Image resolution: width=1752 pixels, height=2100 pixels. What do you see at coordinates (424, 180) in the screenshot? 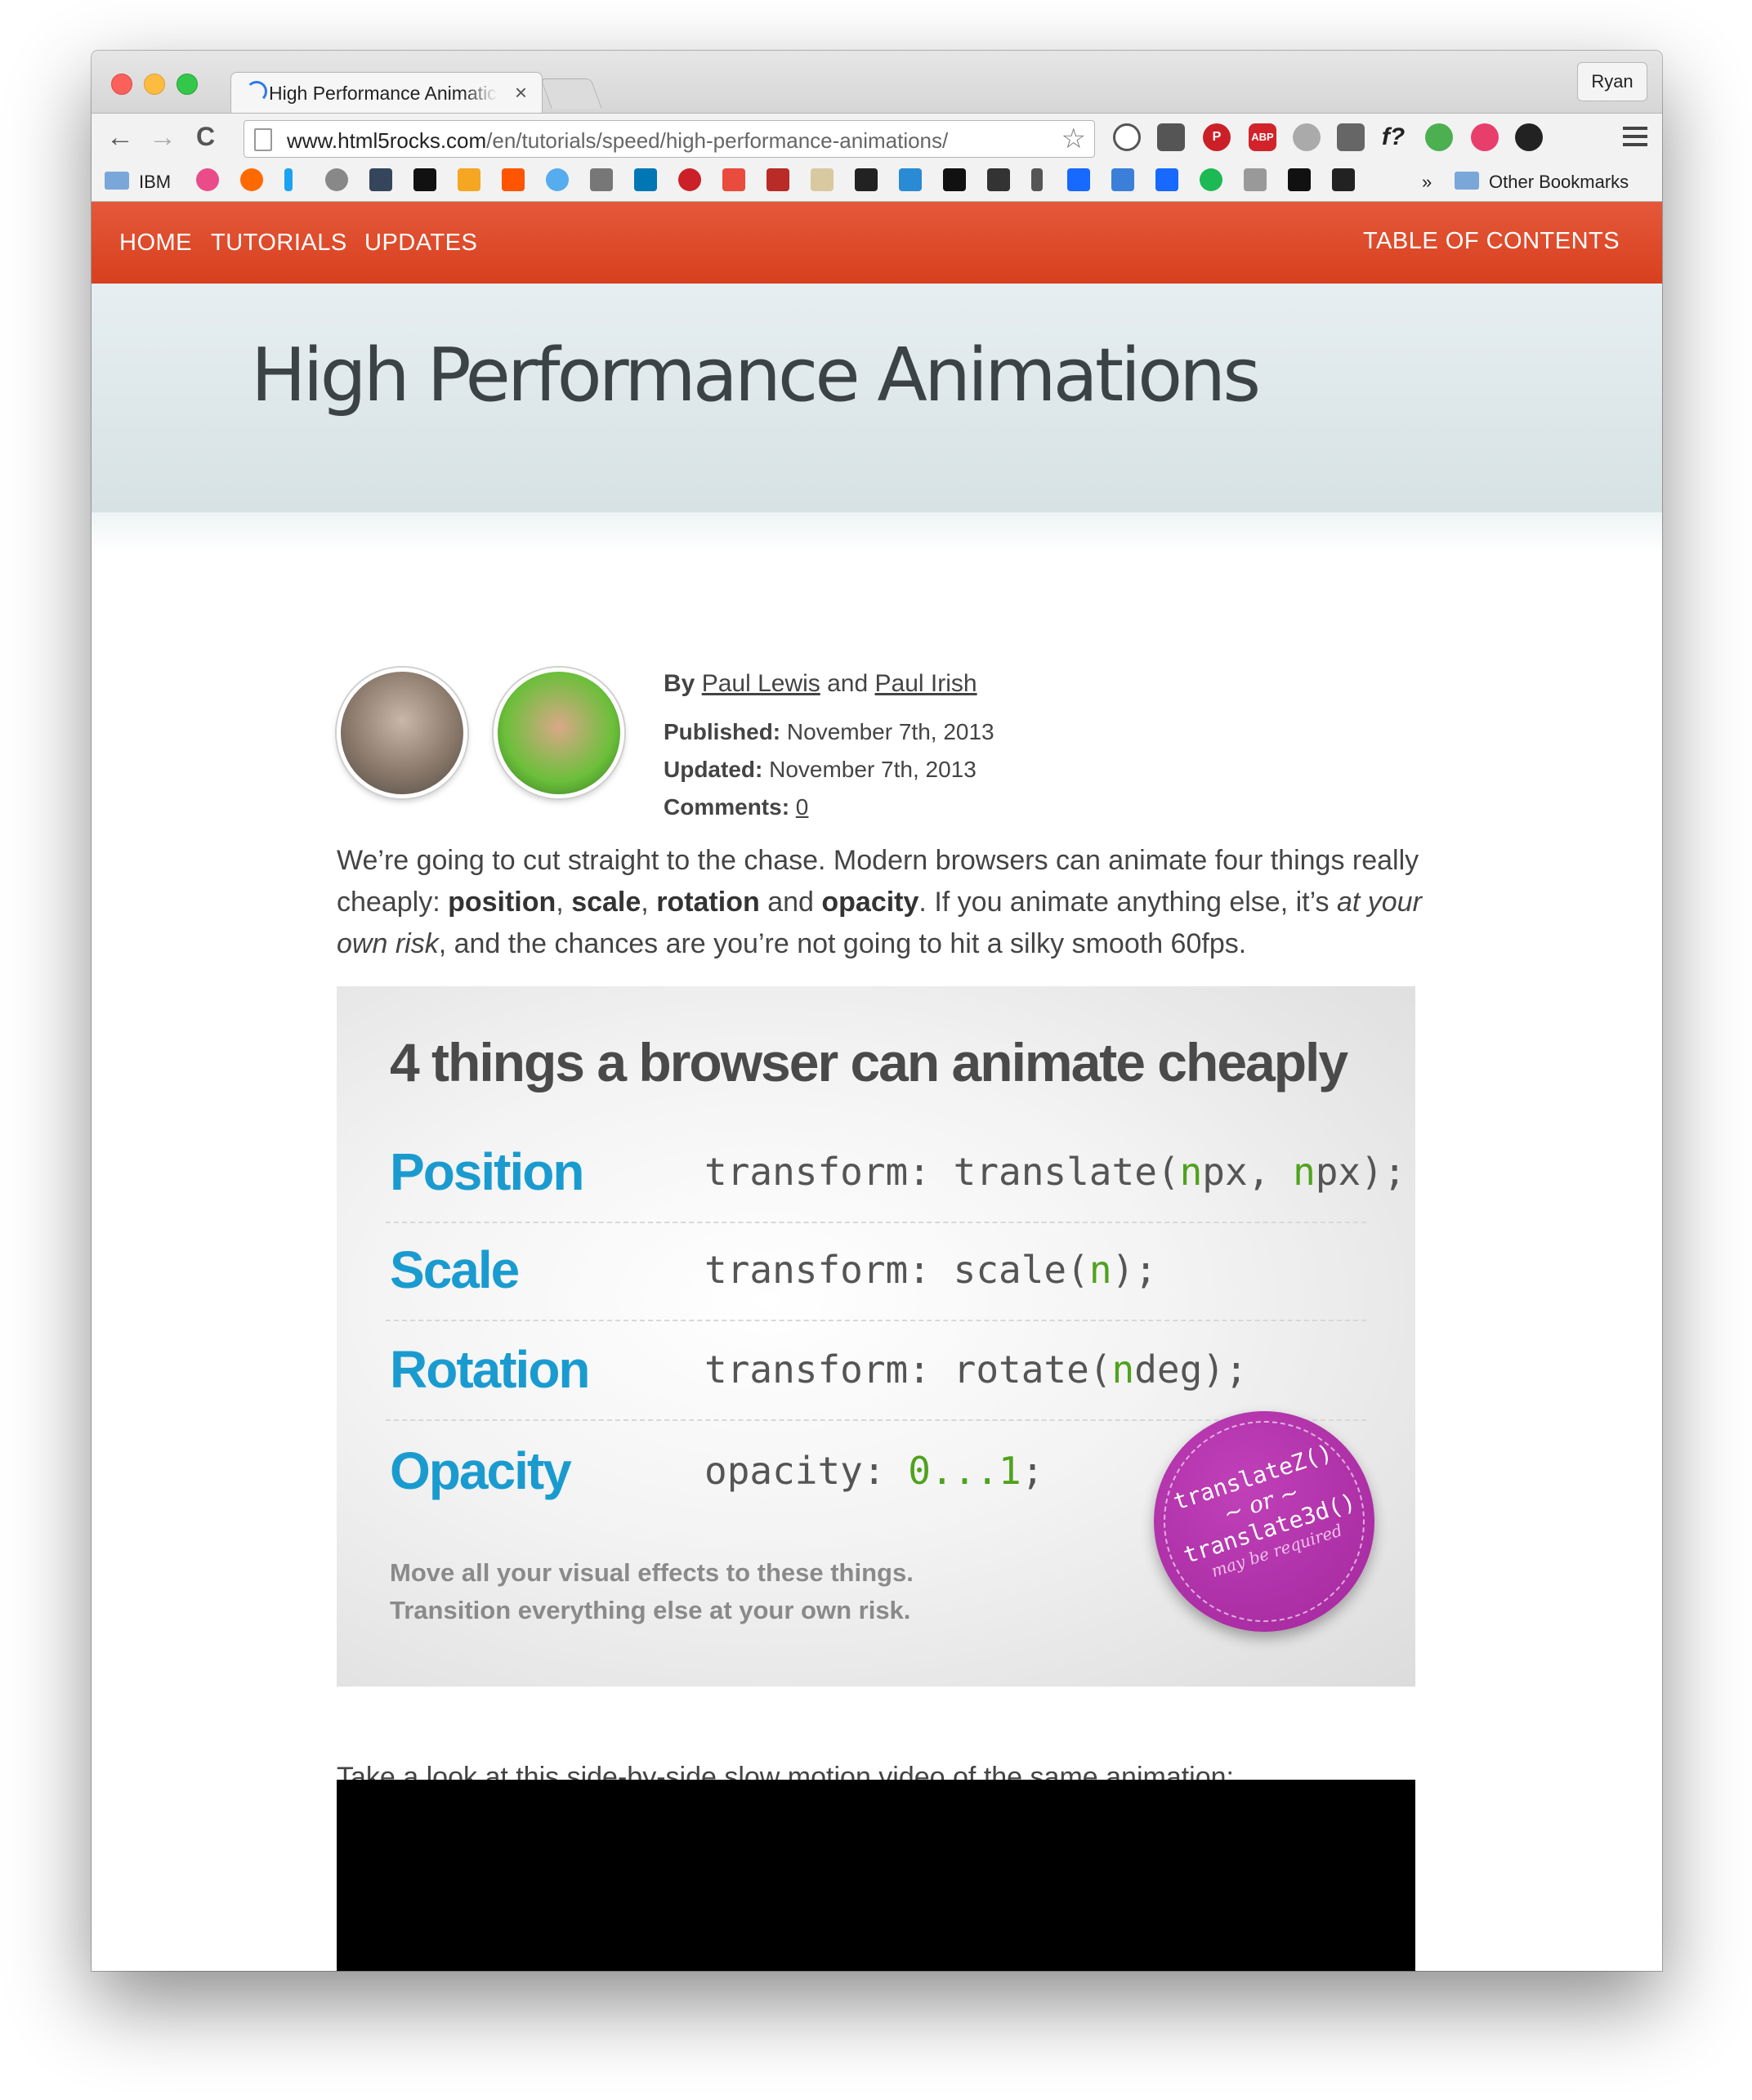
I see `s-bookmark-icon` at bounding box center [424, 180].